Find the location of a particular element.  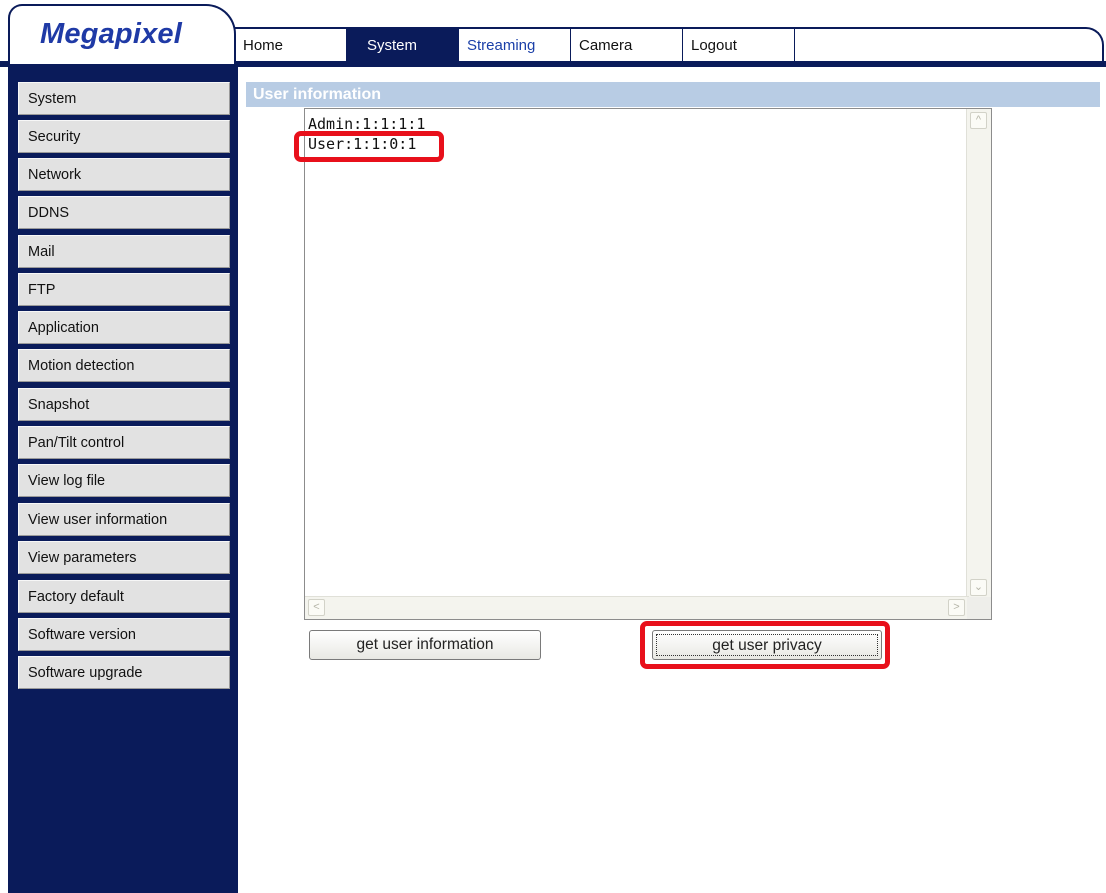

sidebar-item-network: Network is located at coordinates (124, 174).